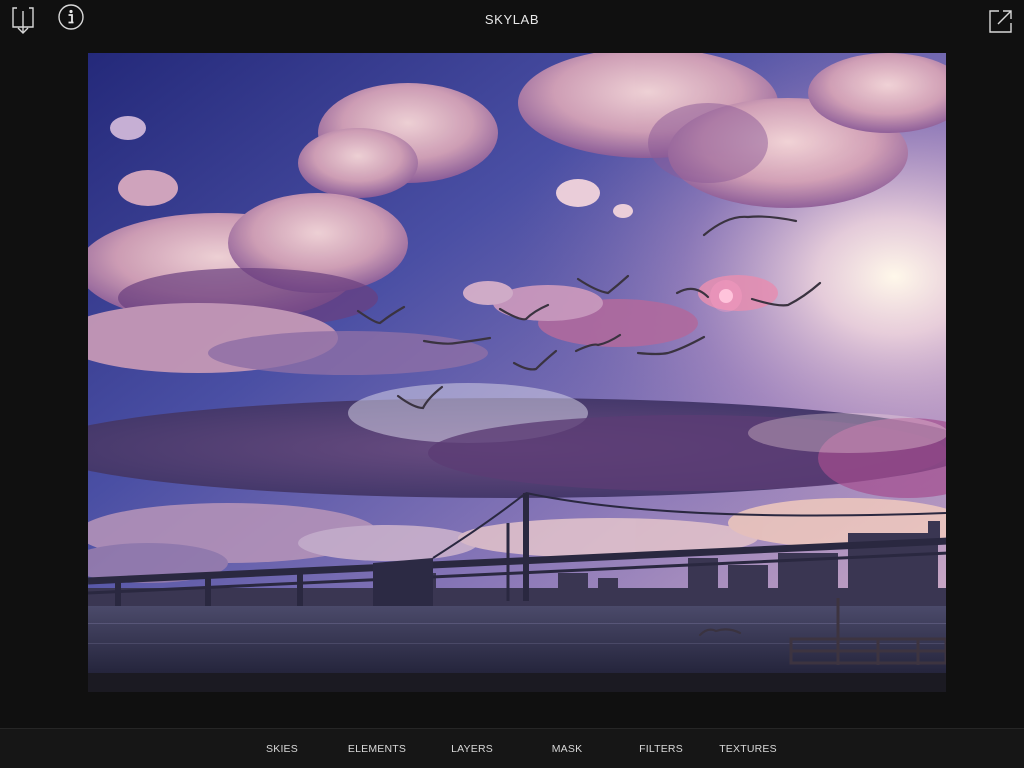  What do you see at coordinates (282, 749) in the screenshot?
I see `tab-skies: SKIES` at bounding box center [282, 749].